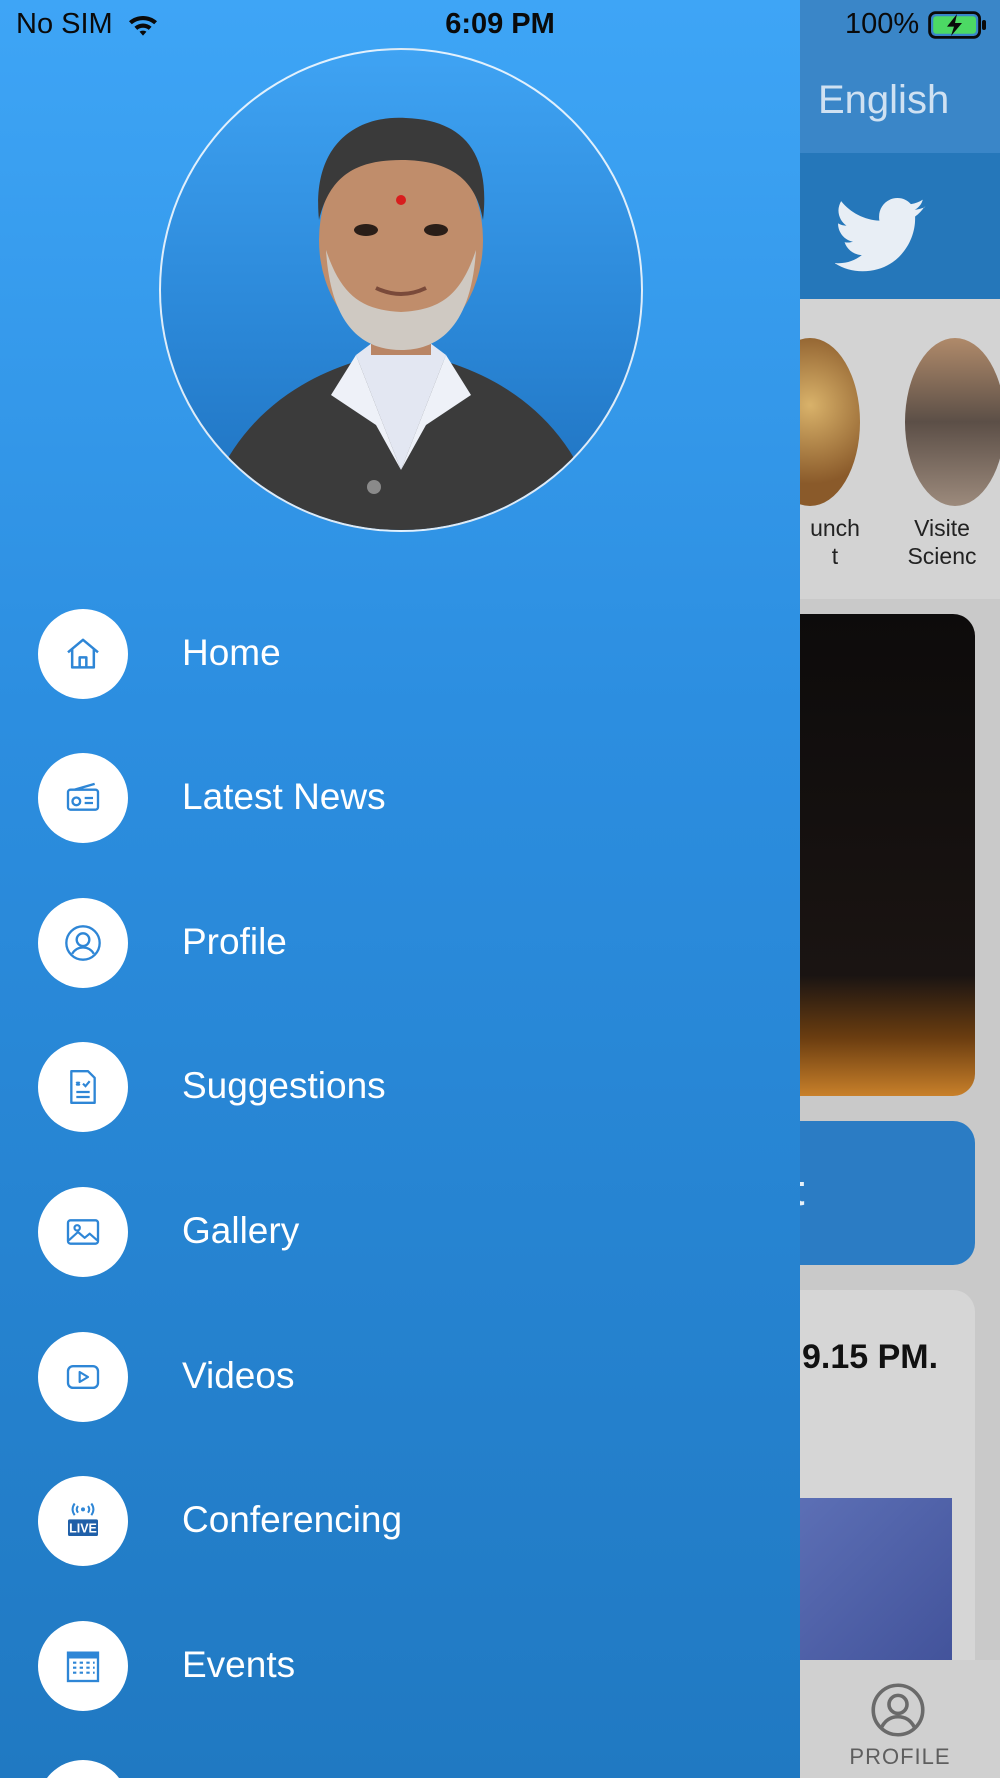 The height and width of the screenshot is (1778, 1000). What do you see at coordinates (400, 1087) in the screenshot?
I see `menu-item-suggestions: Suggestions` at bounding box center [400, 1087].